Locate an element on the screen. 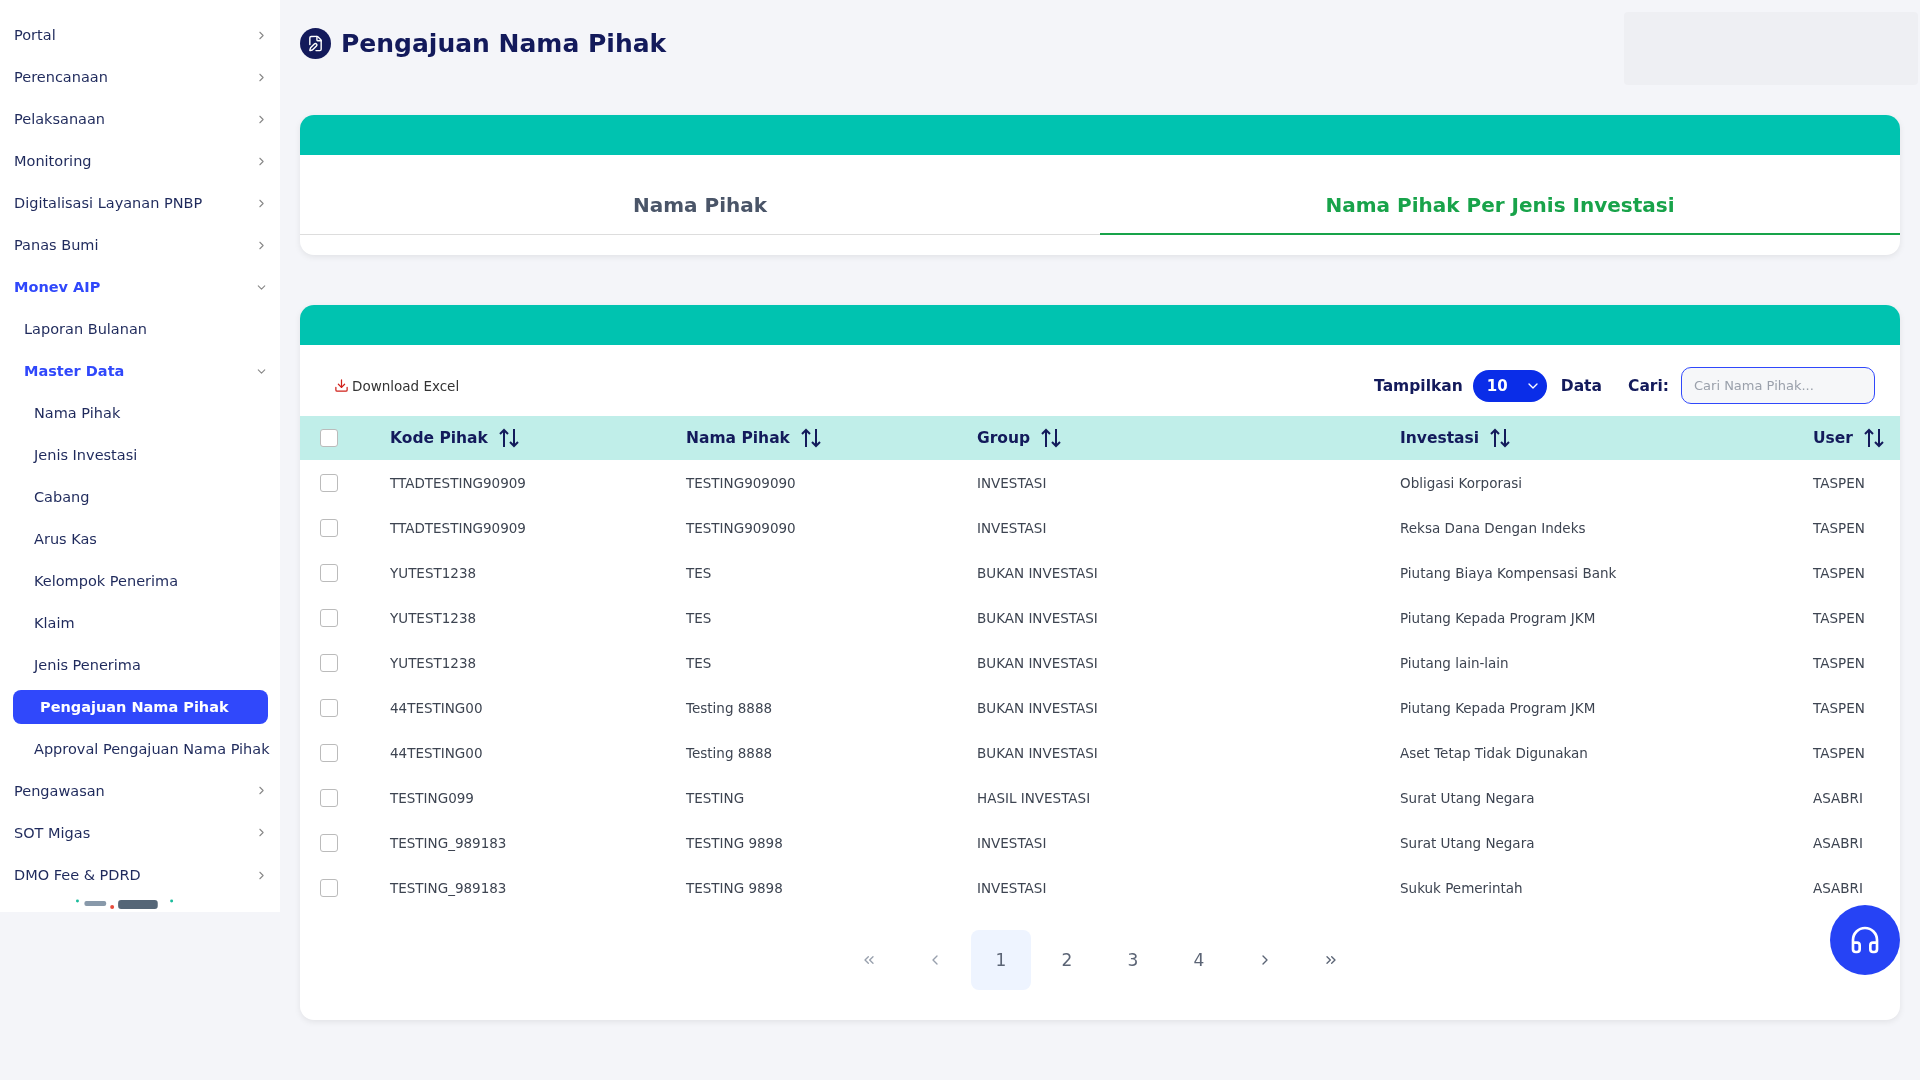 This screenshot has width=1920, height=1080. sidebar-item: Kelompok Penerima is located at coordinates (141, 581).